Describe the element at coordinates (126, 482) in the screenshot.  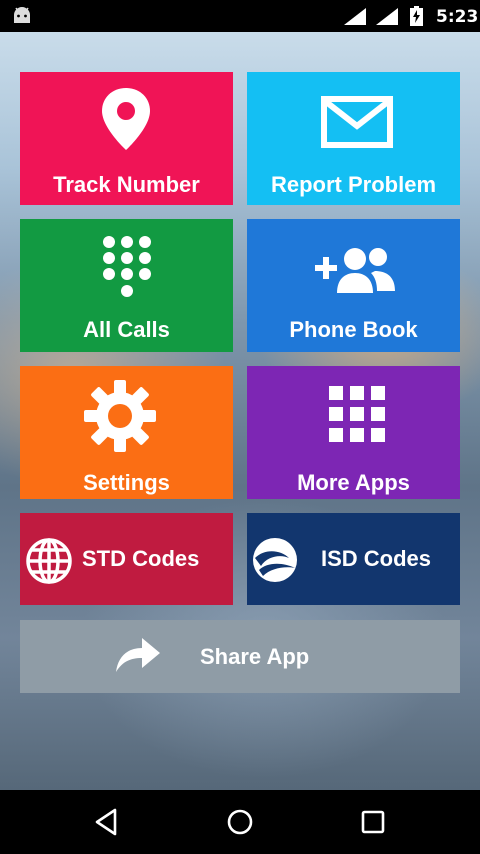
I see `settings-label: Settings` at that location.